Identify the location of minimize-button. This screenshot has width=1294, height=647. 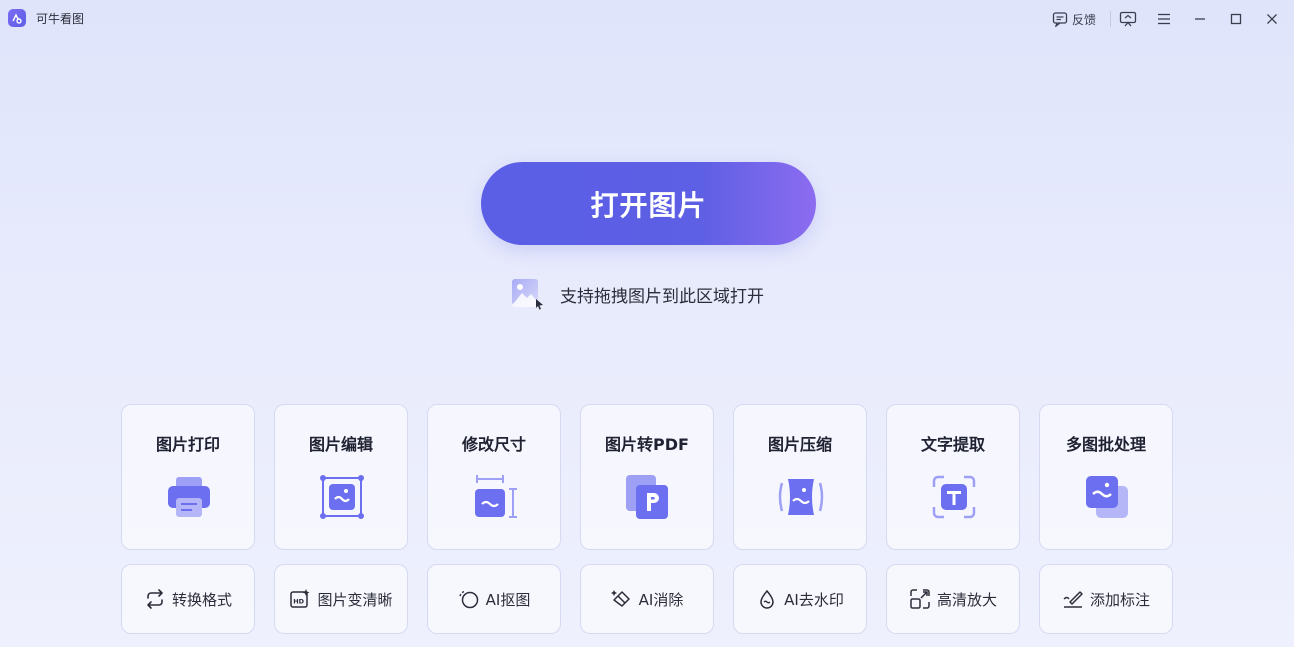
(1200, 19).